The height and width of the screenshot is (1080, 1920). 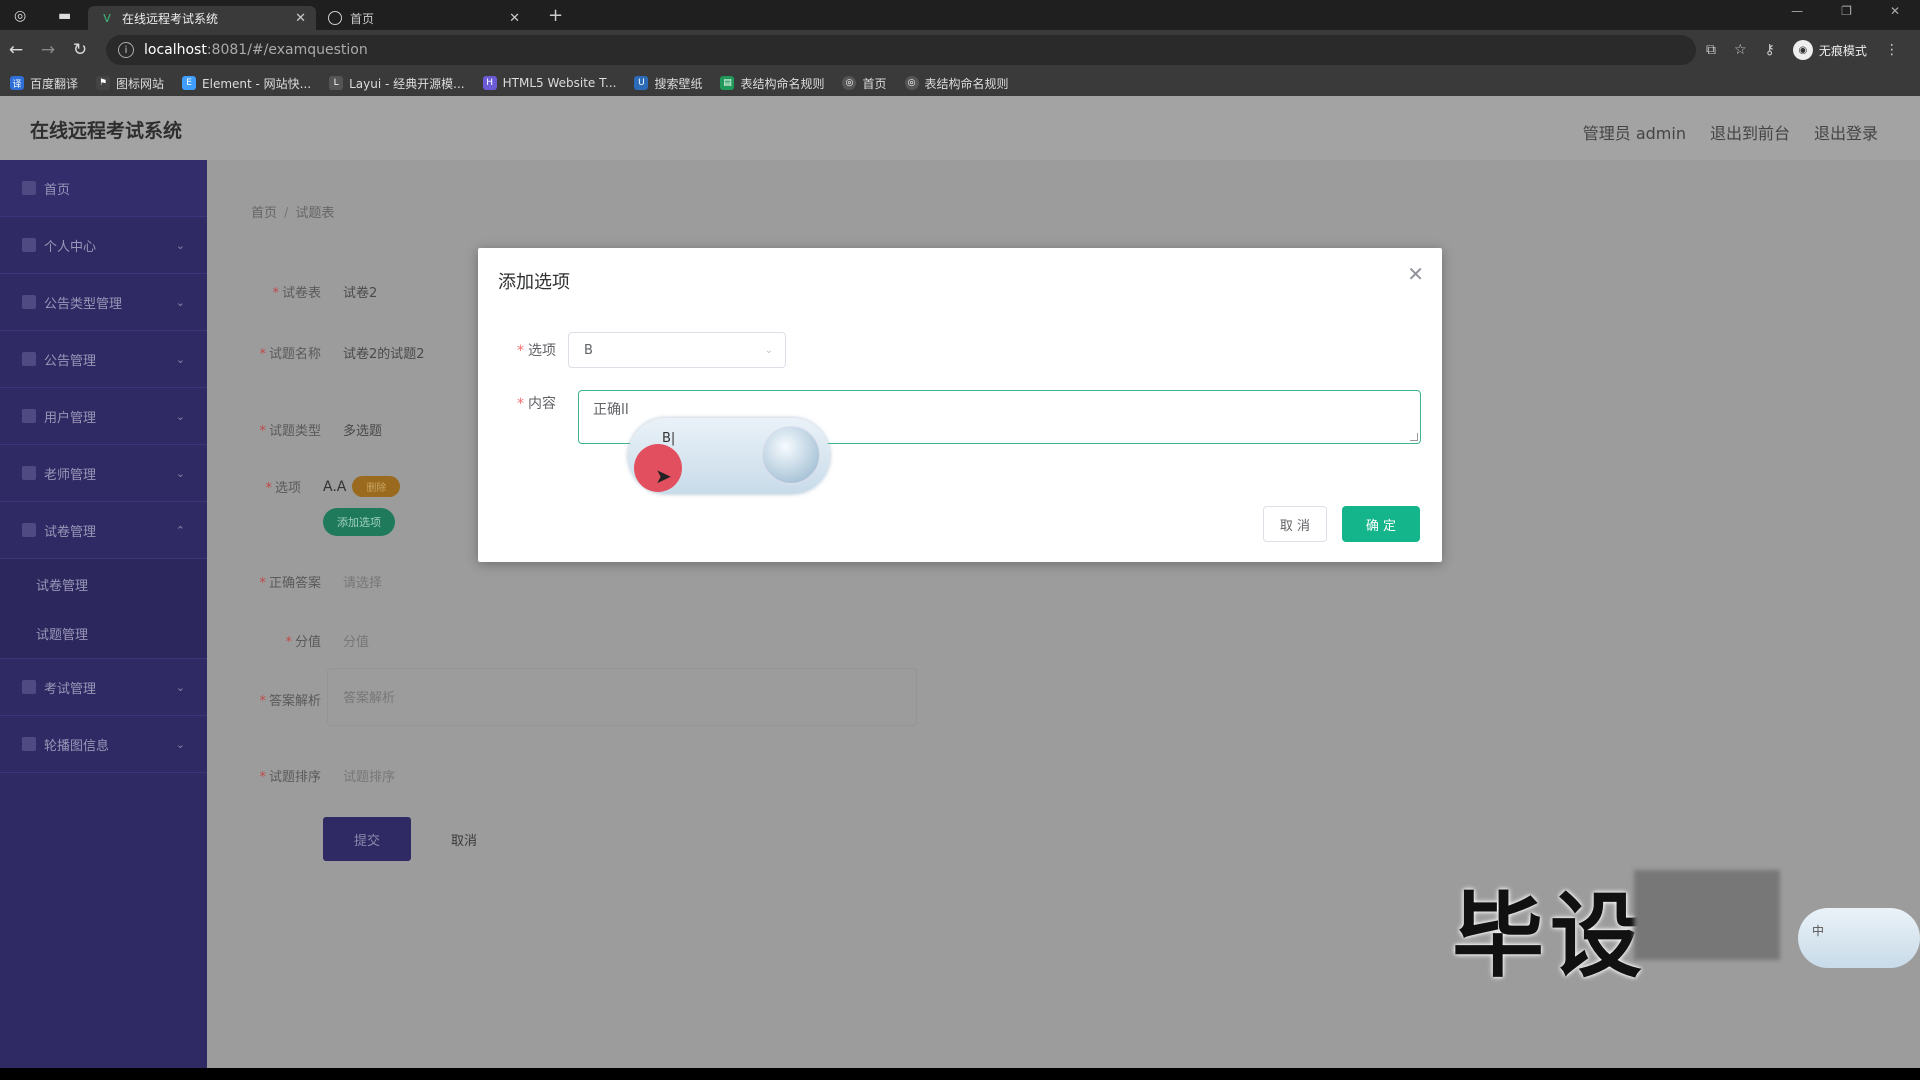 I want to click on sidebar-item-label: 老师管理, so click(x=70, y=475).